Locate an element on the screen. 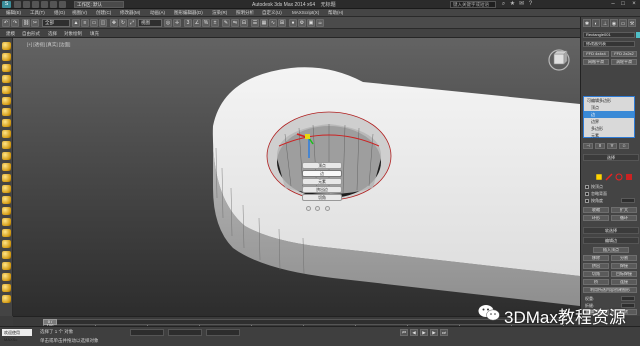  search-icon: ⌕ is located at coordinates (503, 4).